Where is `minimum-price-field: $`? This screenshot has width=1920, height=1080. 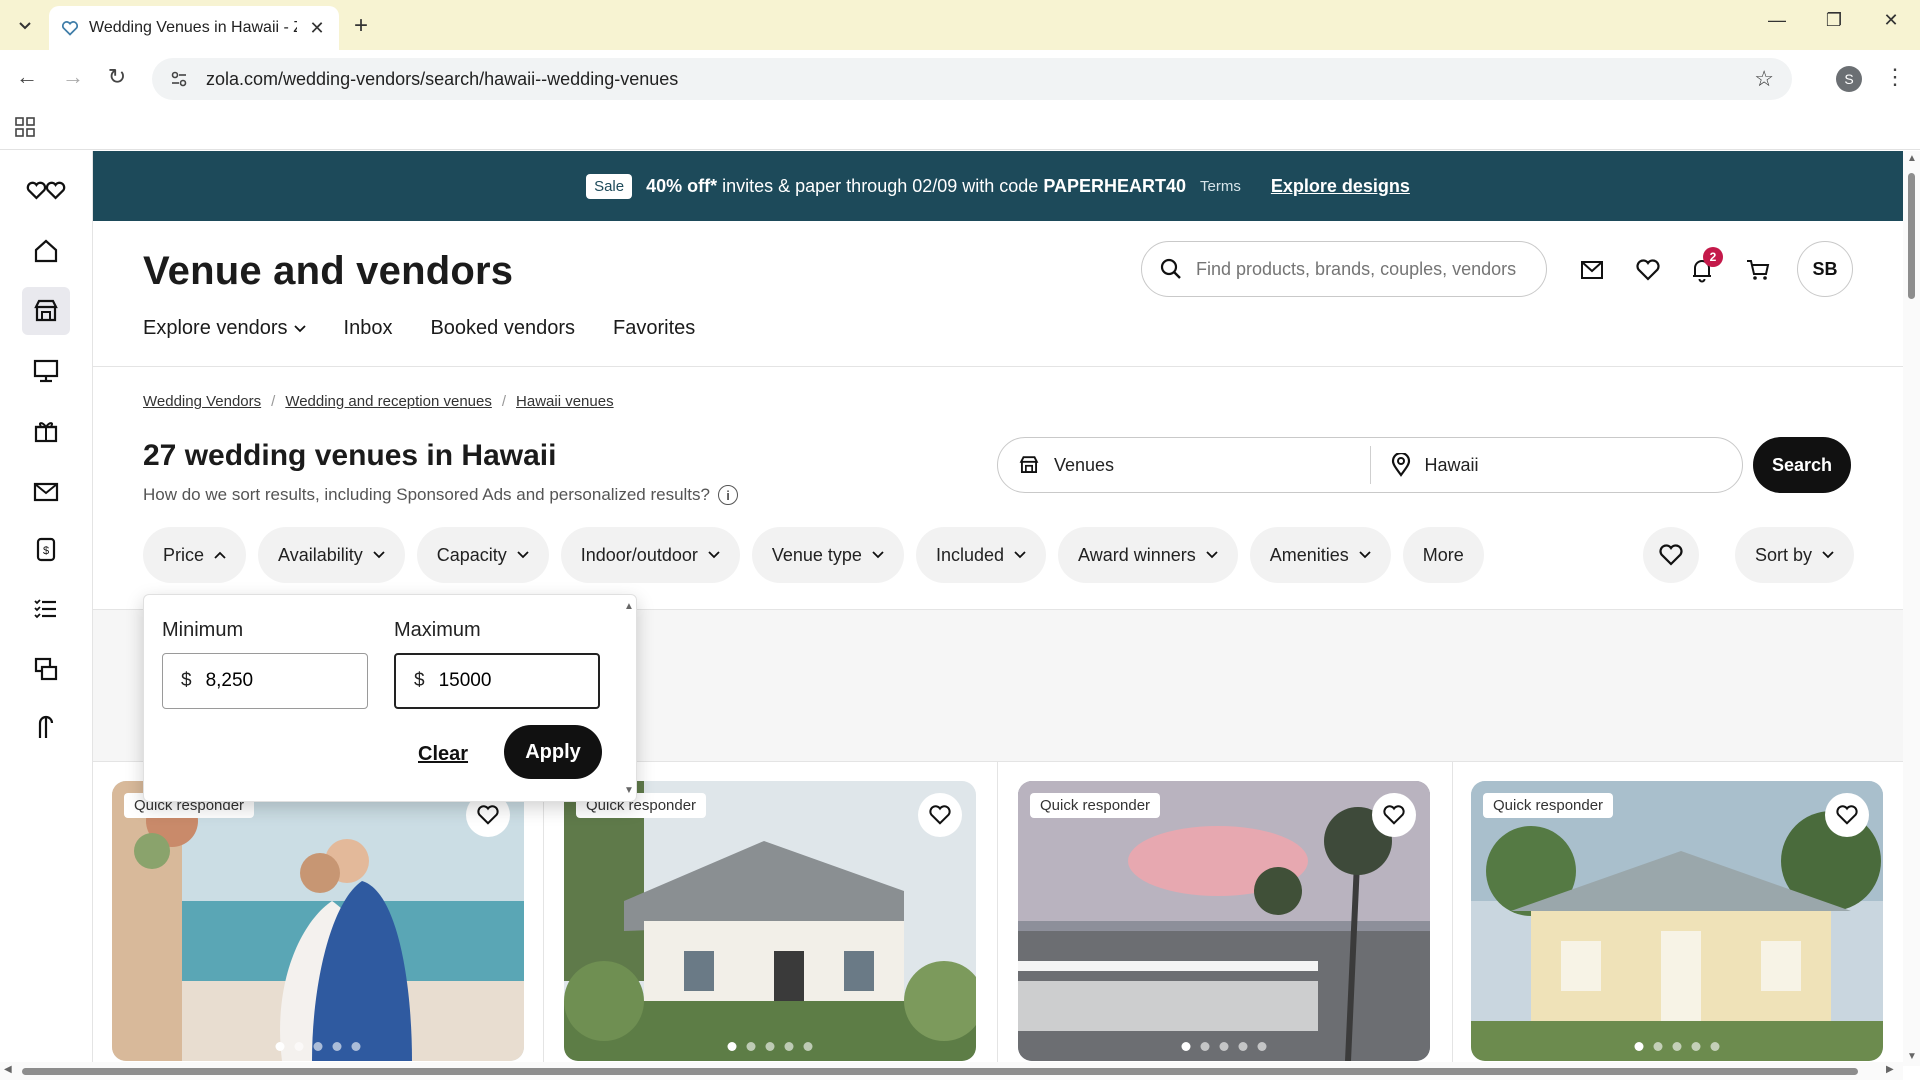 minimum-price-field: $ is located at coordinates (265, 681).